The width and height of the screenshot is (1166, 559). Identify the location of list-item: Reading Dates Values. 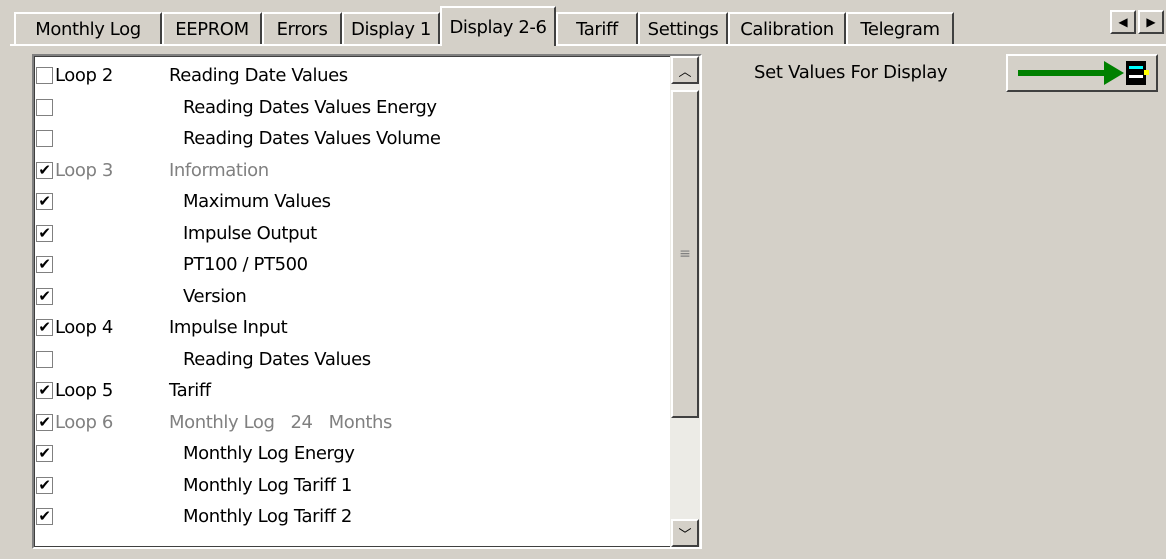
(352, 360).